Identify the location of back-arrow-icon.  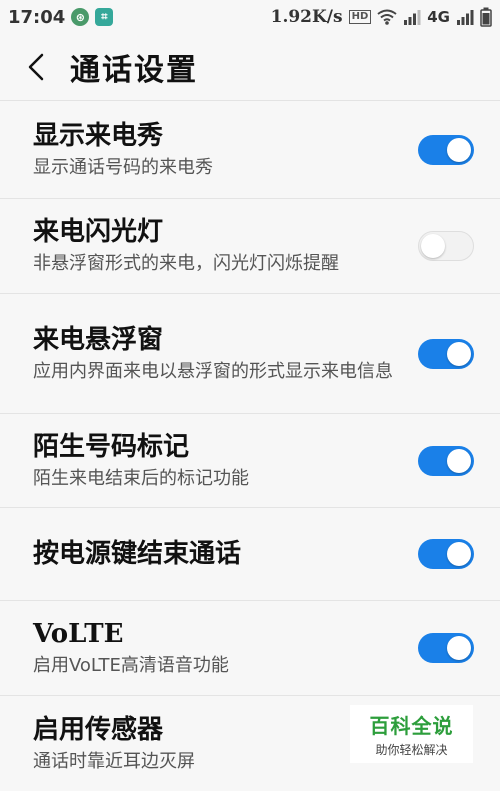
(36, 67).